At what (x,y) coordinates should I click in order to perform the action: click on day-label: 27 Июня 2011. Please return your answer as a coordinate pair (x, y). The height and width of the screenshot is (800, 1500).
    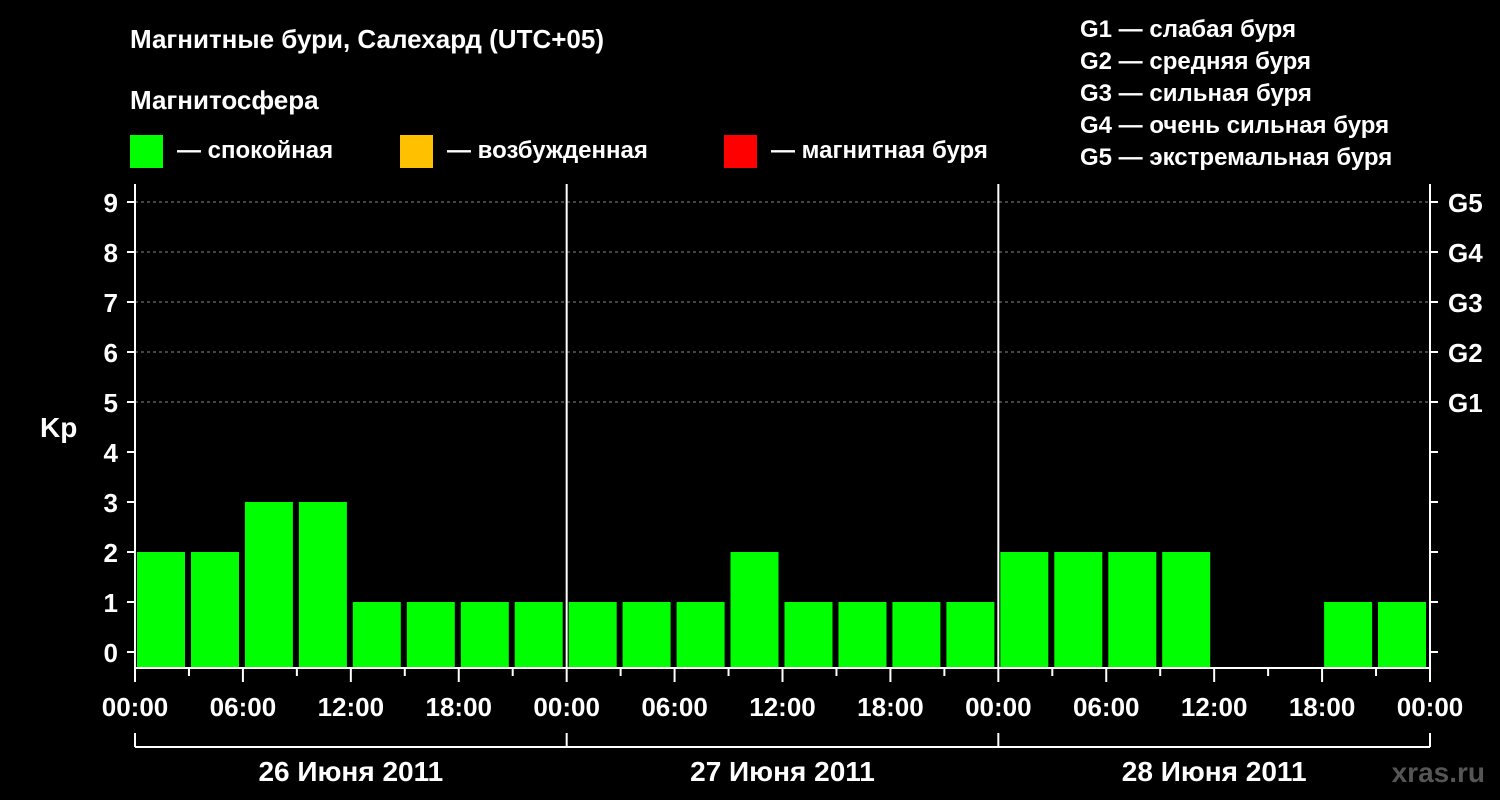
    Looking at the image, I should click on (782, 771).